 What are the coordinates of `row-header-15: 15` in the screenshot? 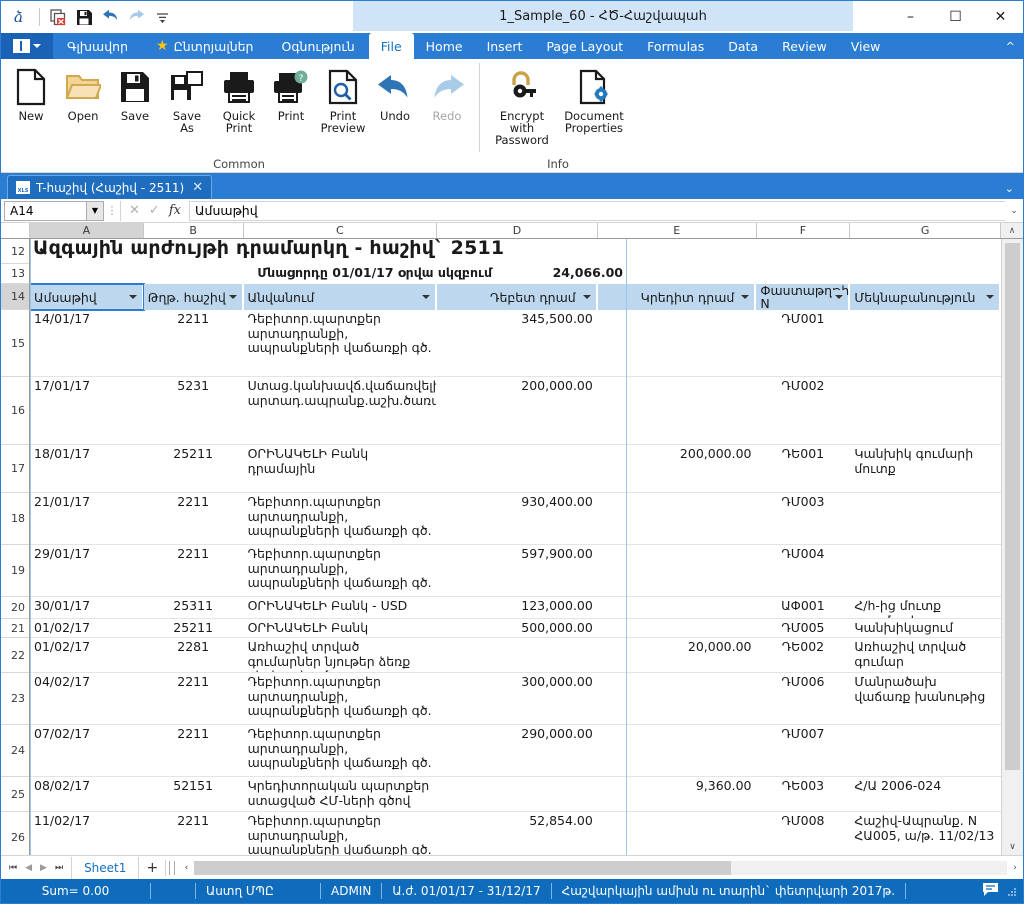 It's located at (15, 343).